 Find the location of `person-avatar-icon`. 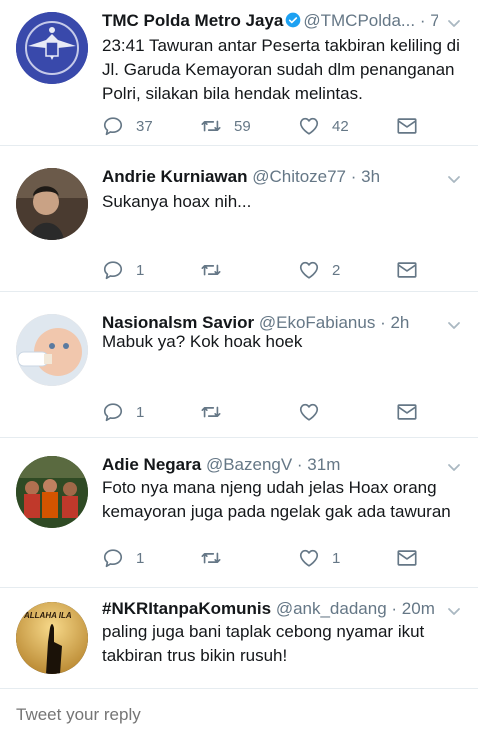

person-avatar-icon is located at coordinates (52, 204).